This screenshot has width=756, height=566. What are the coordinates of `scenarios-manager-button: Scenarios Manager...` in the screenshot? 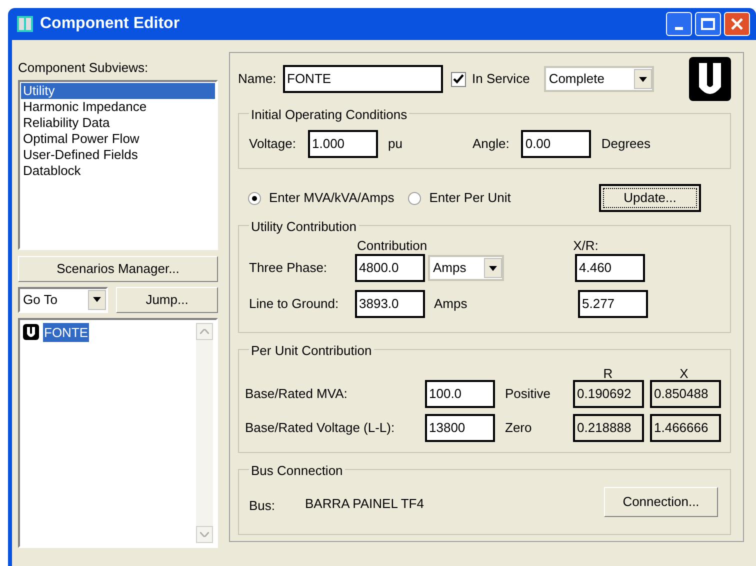 It's located at (118, 269).